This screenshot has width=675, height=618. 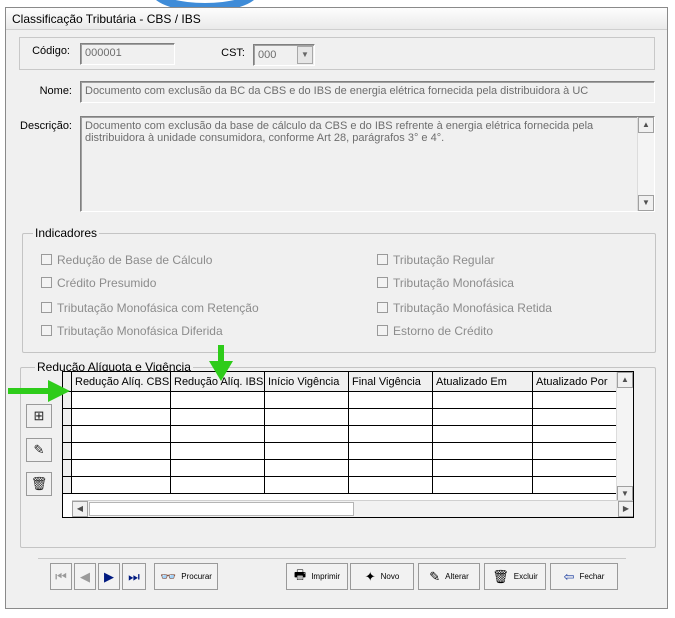 I want to click on novo-button: ✦ Novo, so click(x=382, y=576).